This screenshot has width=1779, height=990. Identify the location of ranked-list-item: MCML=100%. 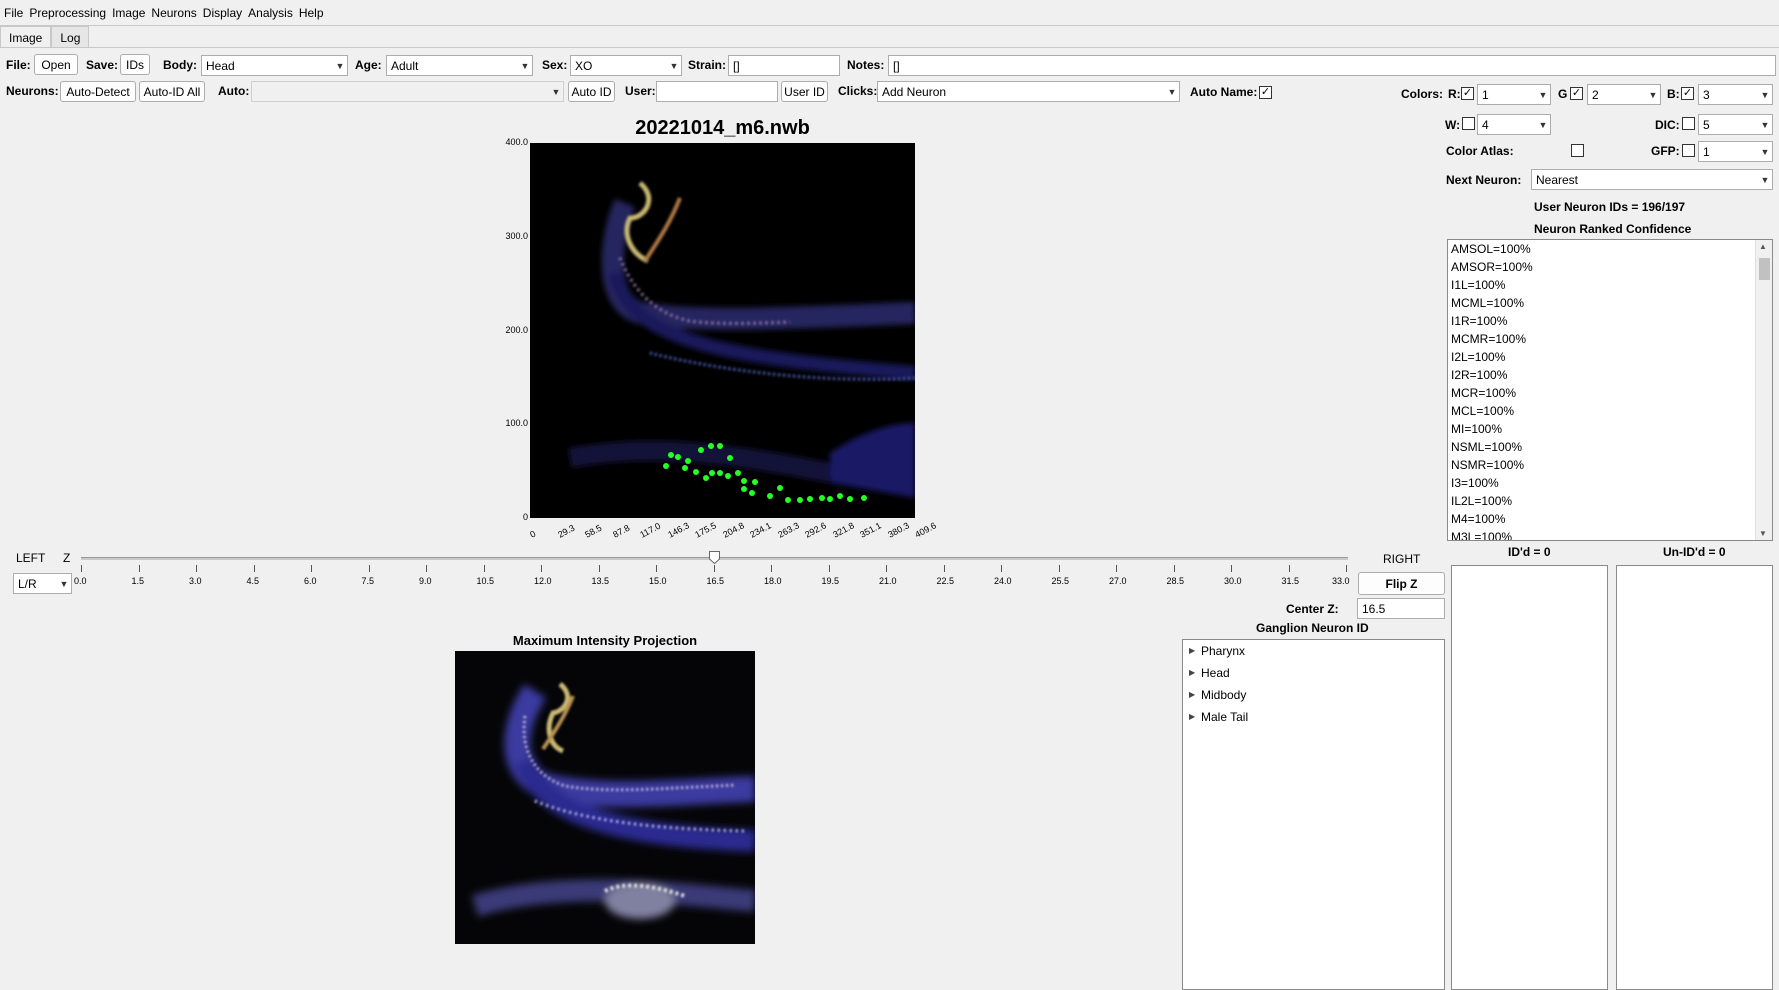
(1601, 303).